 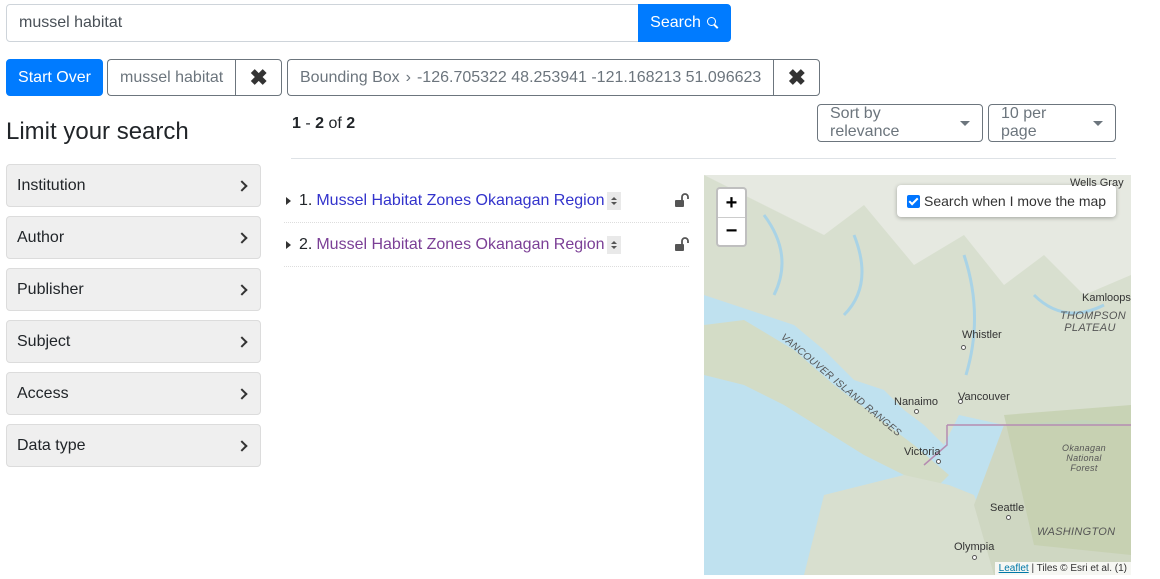 I want to click on search-input, so click(x=323, y=23).